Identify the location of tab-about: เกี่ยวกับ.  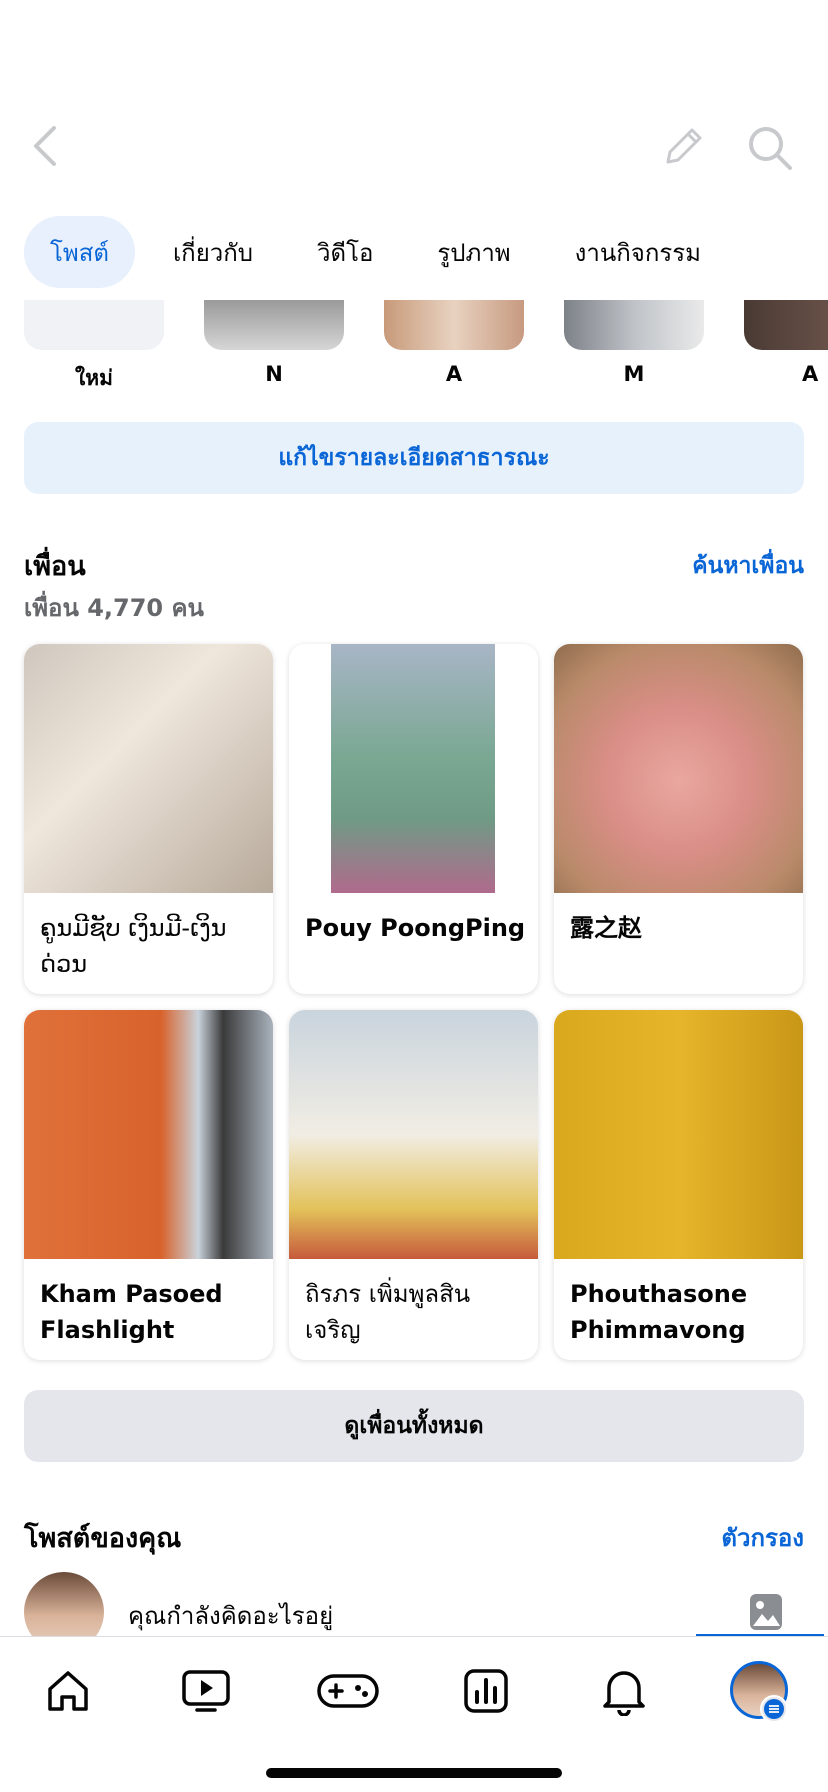
(213, 252).